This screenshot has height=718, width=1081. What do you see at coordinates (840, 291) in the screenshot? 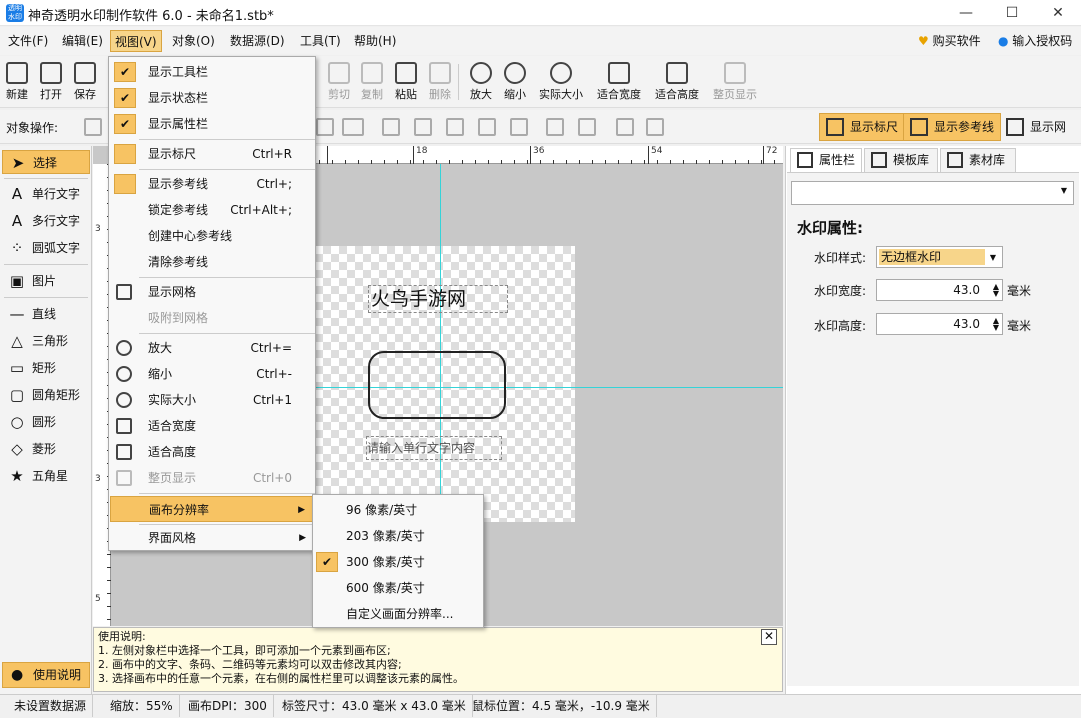
I see `width-label: 水印宽度:` at bounding box center [840, 291].